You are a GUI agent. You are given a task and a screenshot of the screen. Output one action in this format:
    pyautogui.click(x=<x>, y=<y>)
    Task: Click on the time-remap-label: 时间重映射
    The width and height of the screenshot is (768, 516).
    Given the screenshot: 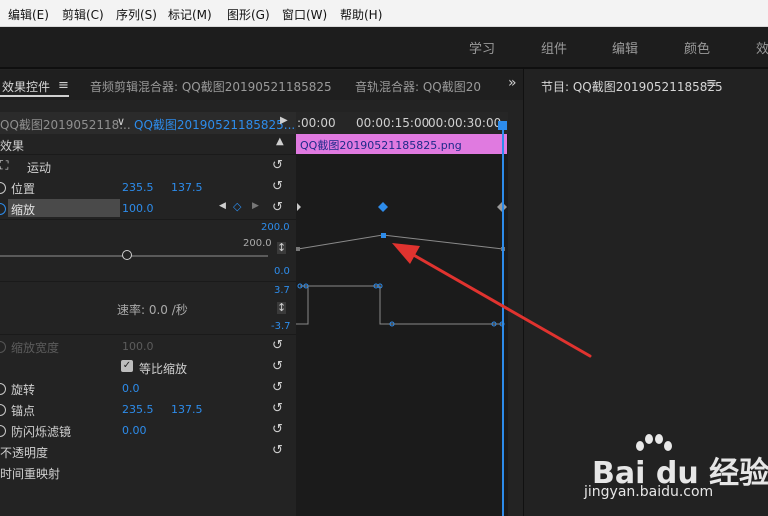 What is the action you would take?
    pyautogui.click(x=30, y=474)
    